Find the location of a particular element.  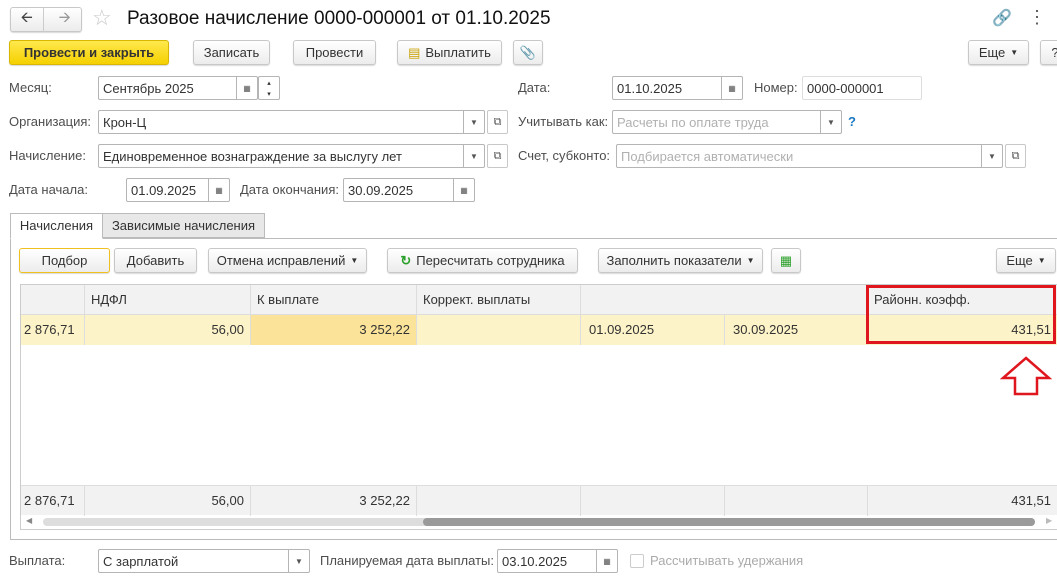

payment-label: Выплата: is located at coordinates (37, 560).